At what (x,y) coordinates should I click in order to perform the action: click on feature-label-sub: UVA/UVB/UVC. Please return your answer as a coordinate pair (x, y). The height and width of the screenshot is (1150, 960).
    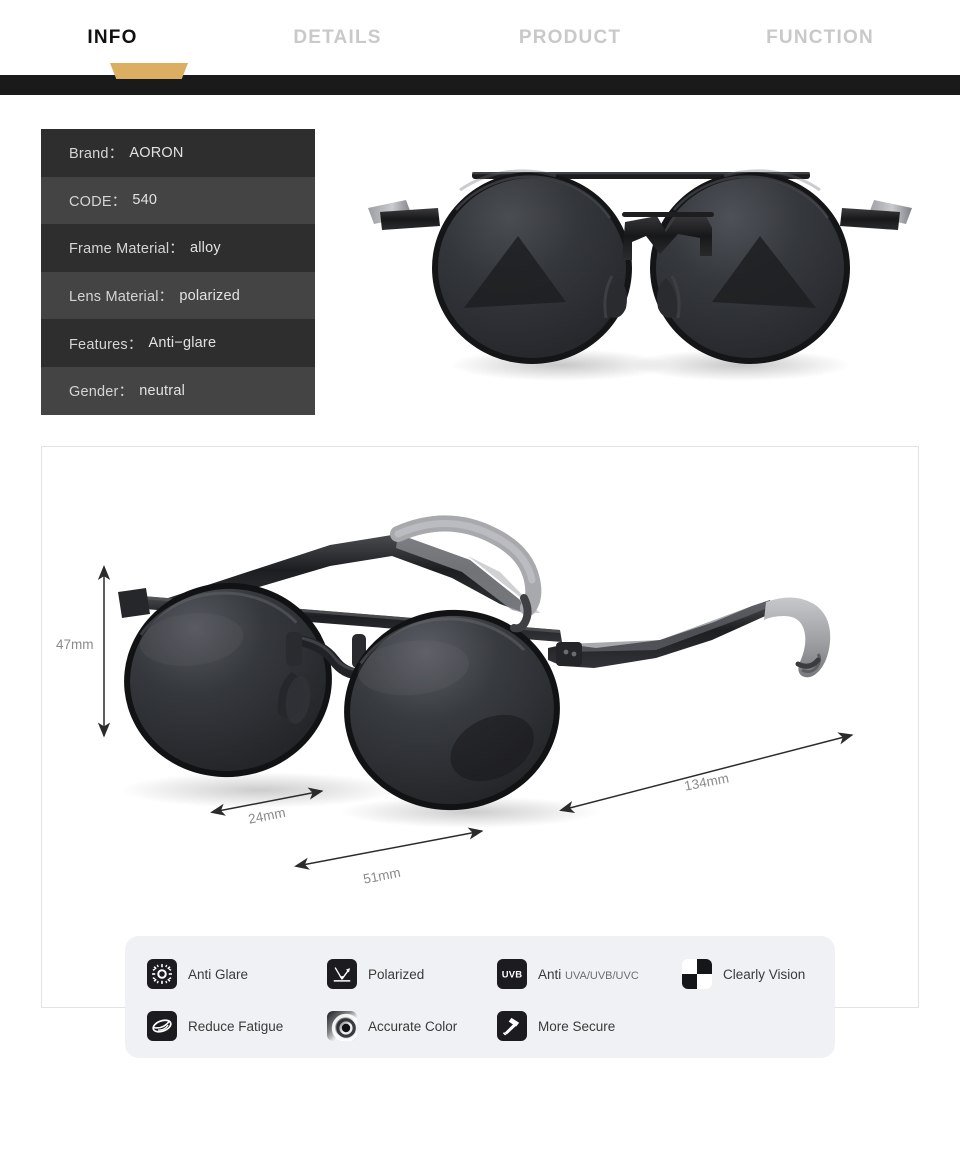
    Looking at the image, I should click on (602, 975).